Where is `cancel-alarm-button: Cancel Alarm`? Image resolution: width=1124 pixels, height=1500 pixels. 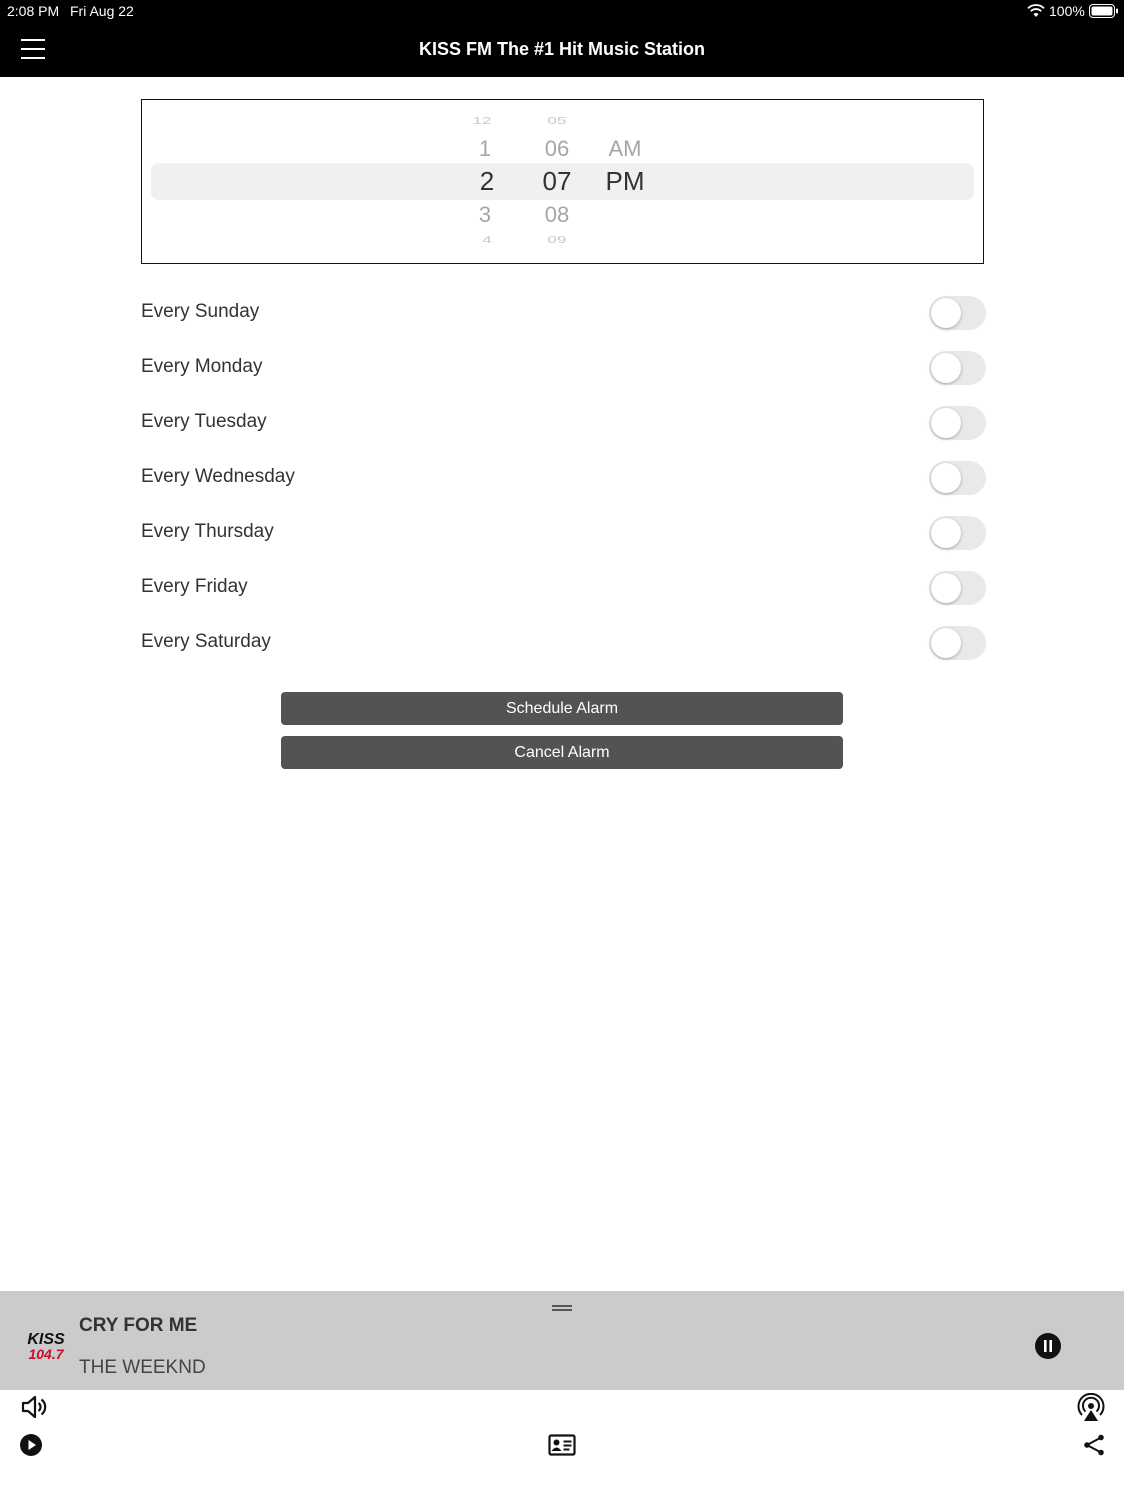
cancel-alarm-button: Cancel Alarm is located at coordinates (562, 752).